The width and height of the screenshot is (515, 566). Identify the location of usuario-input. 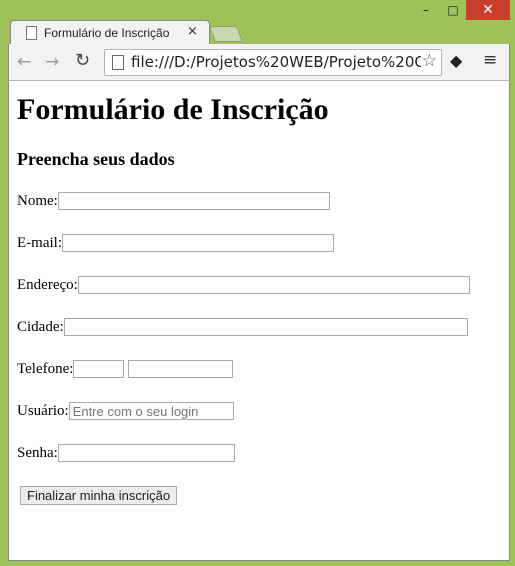
(151, 411).